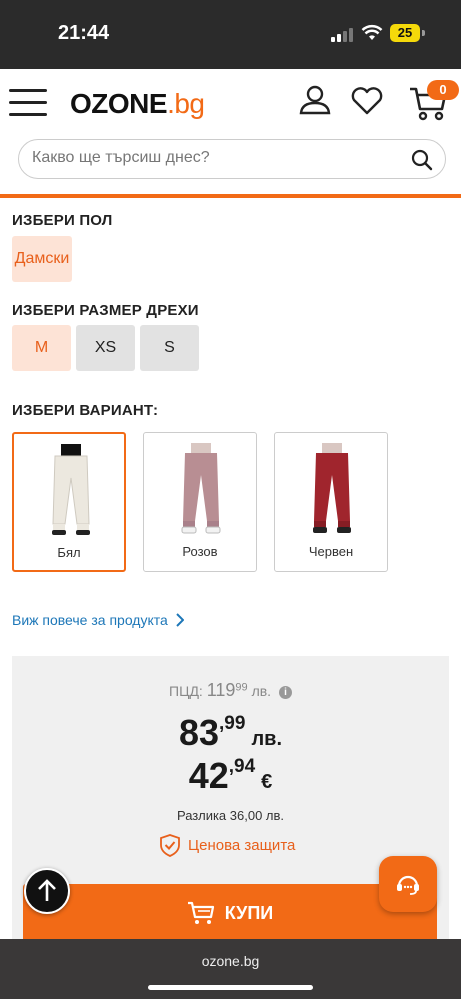 This screenshot has height=999, width=461. I want to click on gender-title: ИЗБЕРИ ПОЛ, so click(62, 220).